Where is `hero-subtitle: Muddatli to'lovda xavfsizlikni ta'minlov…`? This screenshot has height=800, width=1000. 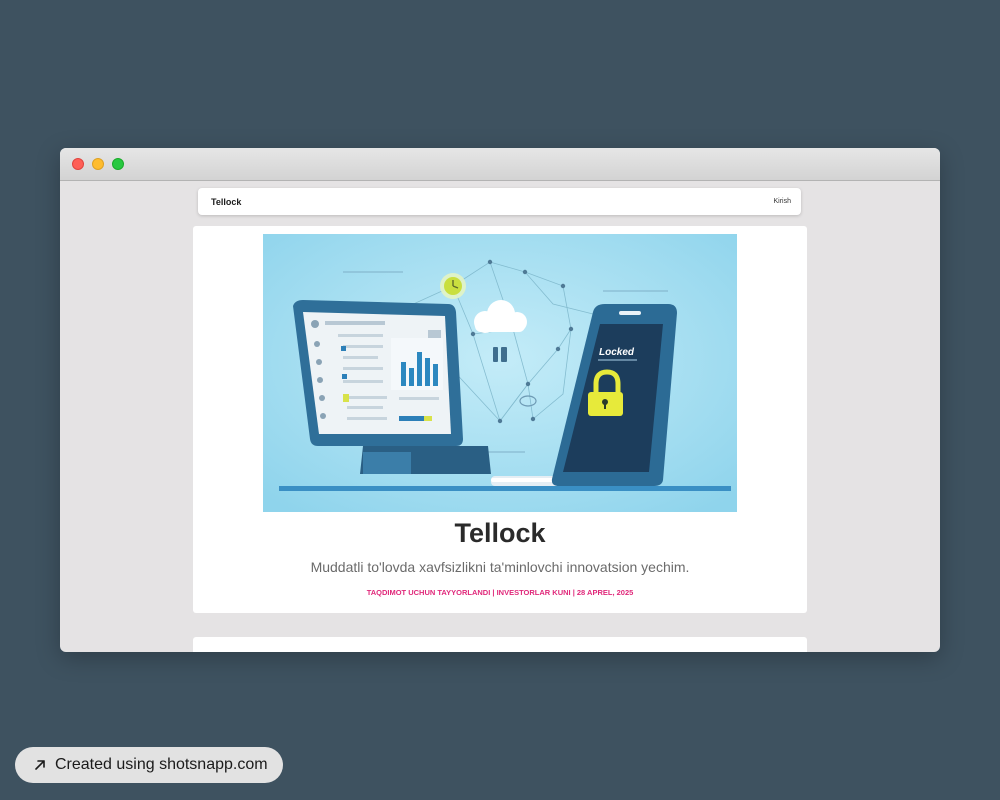
hero-subtitle: Muddatli to'lovda xavfsizlikni ta'minlov… is located at coordinates (500, 567).